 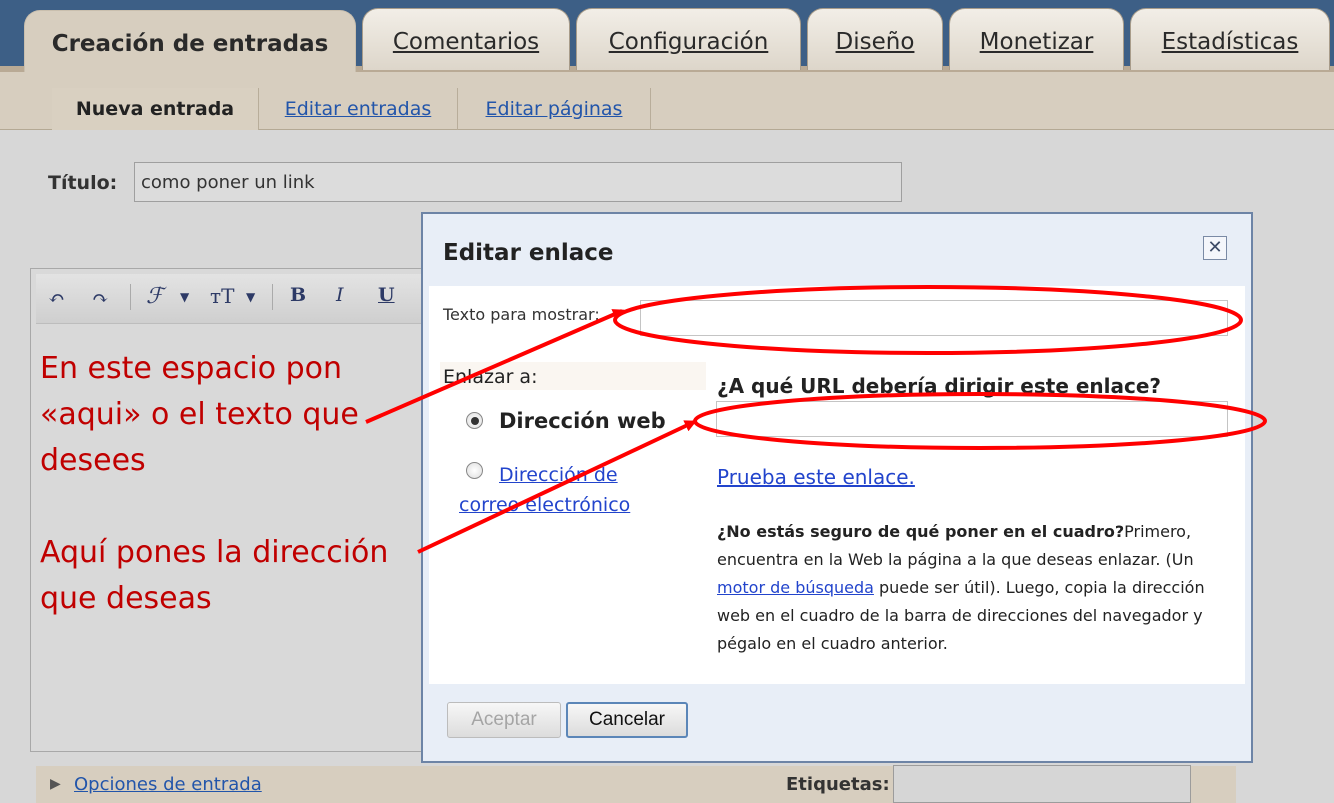 What do you see at coordinates (980, 421) in the screenshot?
I see `url-field-highlight-ellipse` at bounding box center [980, 421].